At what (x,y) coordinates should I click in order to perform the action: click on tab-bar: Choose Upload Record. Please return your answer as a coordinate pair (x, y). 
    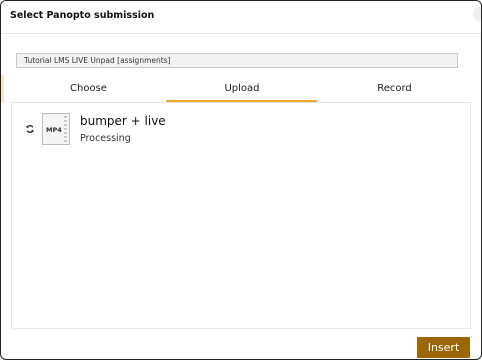
    Looking at the image, I should click on (241, 90).